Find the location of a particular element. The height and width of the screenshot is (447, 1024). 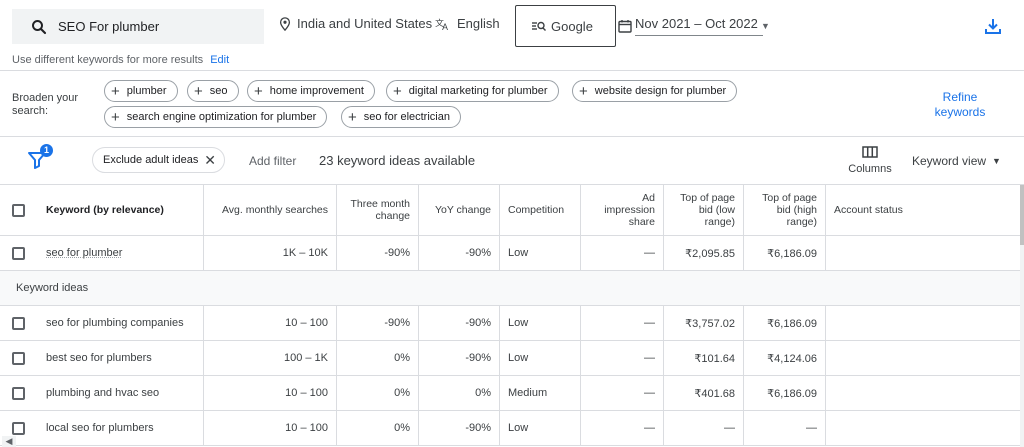

bid-low-cell: ₹3,757.02 is located at coordinates (704, 323).